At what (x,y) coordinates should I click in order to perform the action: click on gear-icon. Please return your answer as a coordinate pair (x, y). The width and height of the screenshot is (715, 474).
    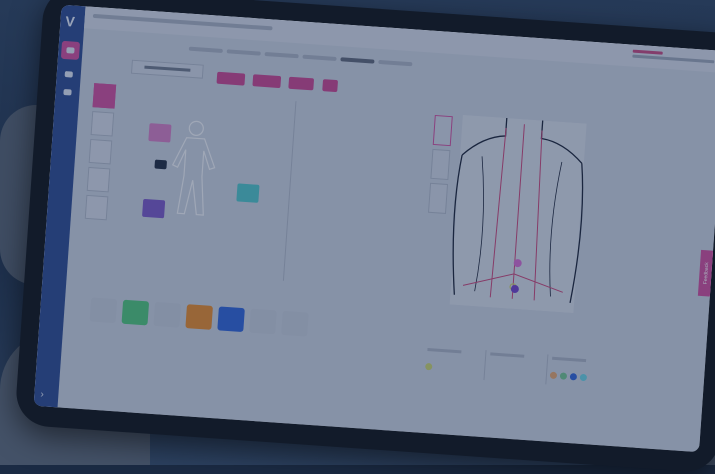
    Looking at the image, I should click on (68, 74).